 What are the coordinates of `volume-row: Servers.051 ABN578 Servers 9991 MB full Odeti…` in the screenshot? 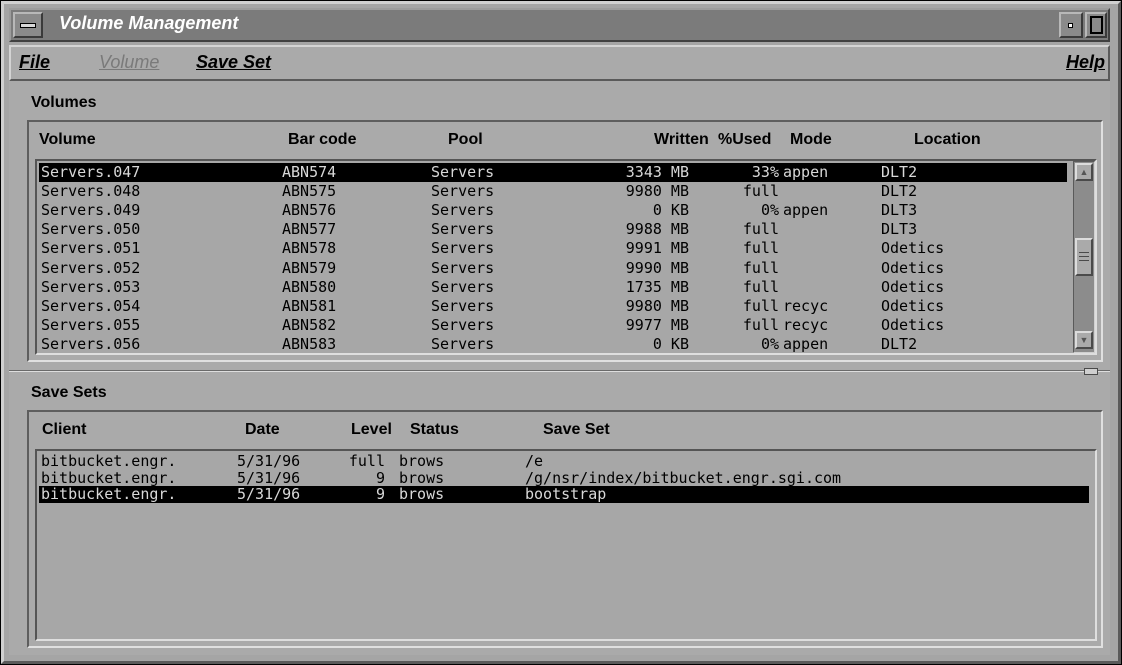 It's located at (557, 248).